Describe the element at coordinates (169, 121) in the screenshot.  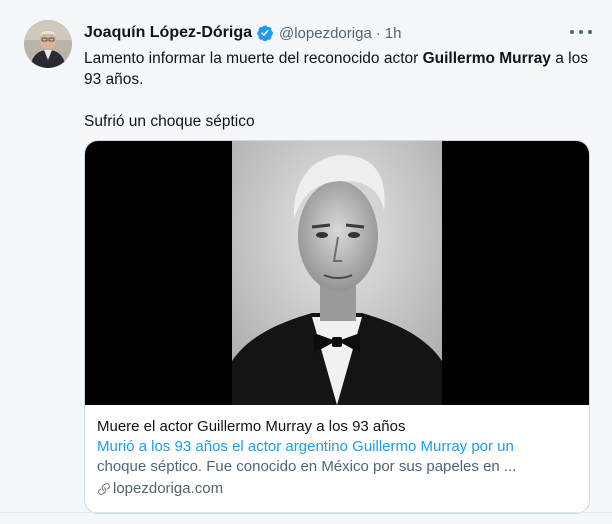
I see `tweet-paragraph-2: Sufrió un choque séptico` at that location.